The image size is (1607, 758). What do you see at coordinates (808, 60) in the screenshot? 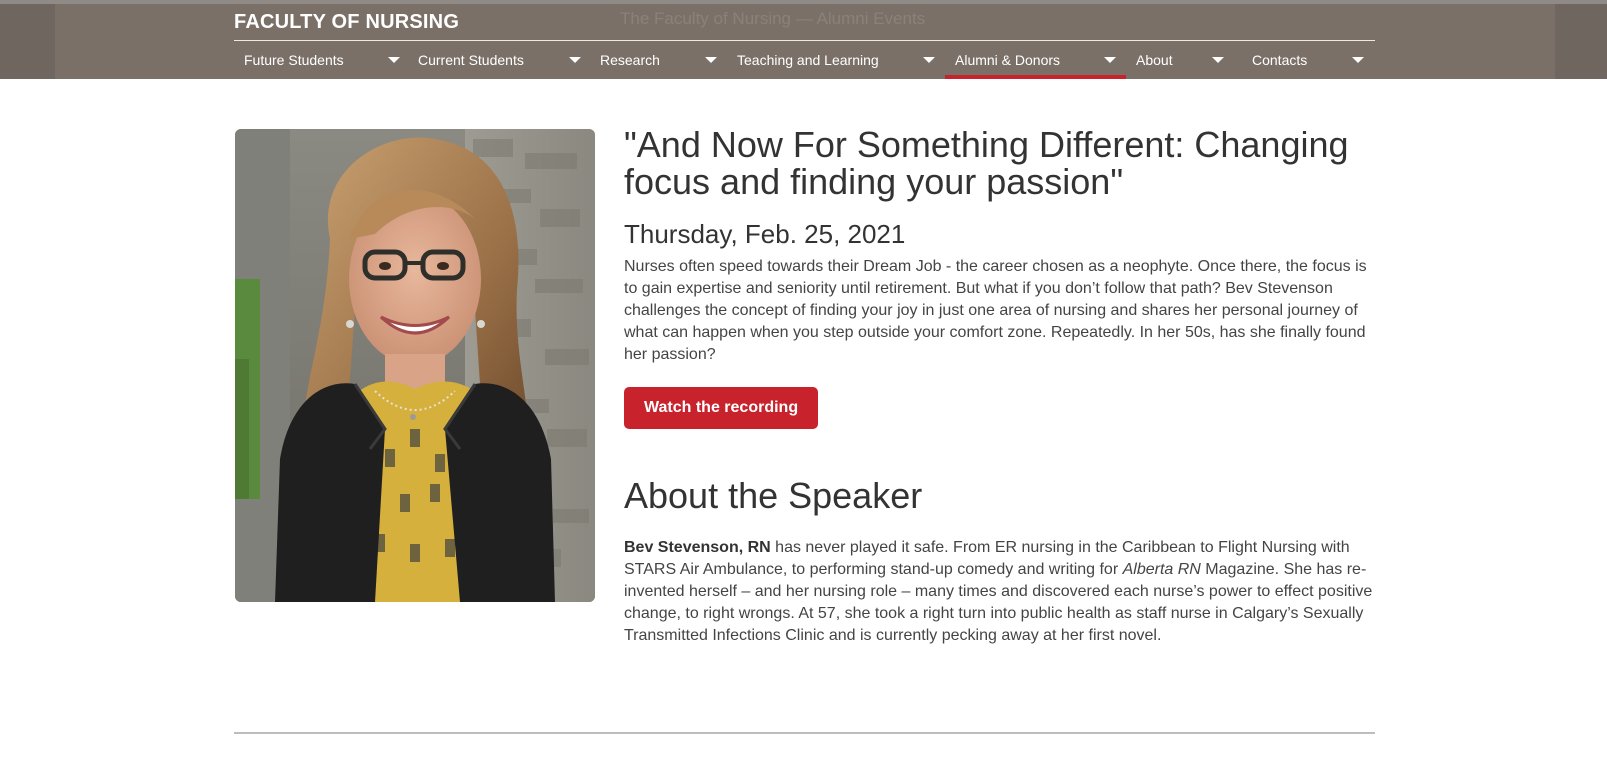
I see `nav-item-label: Teaching and Learning` at bounding box center [808, 60].